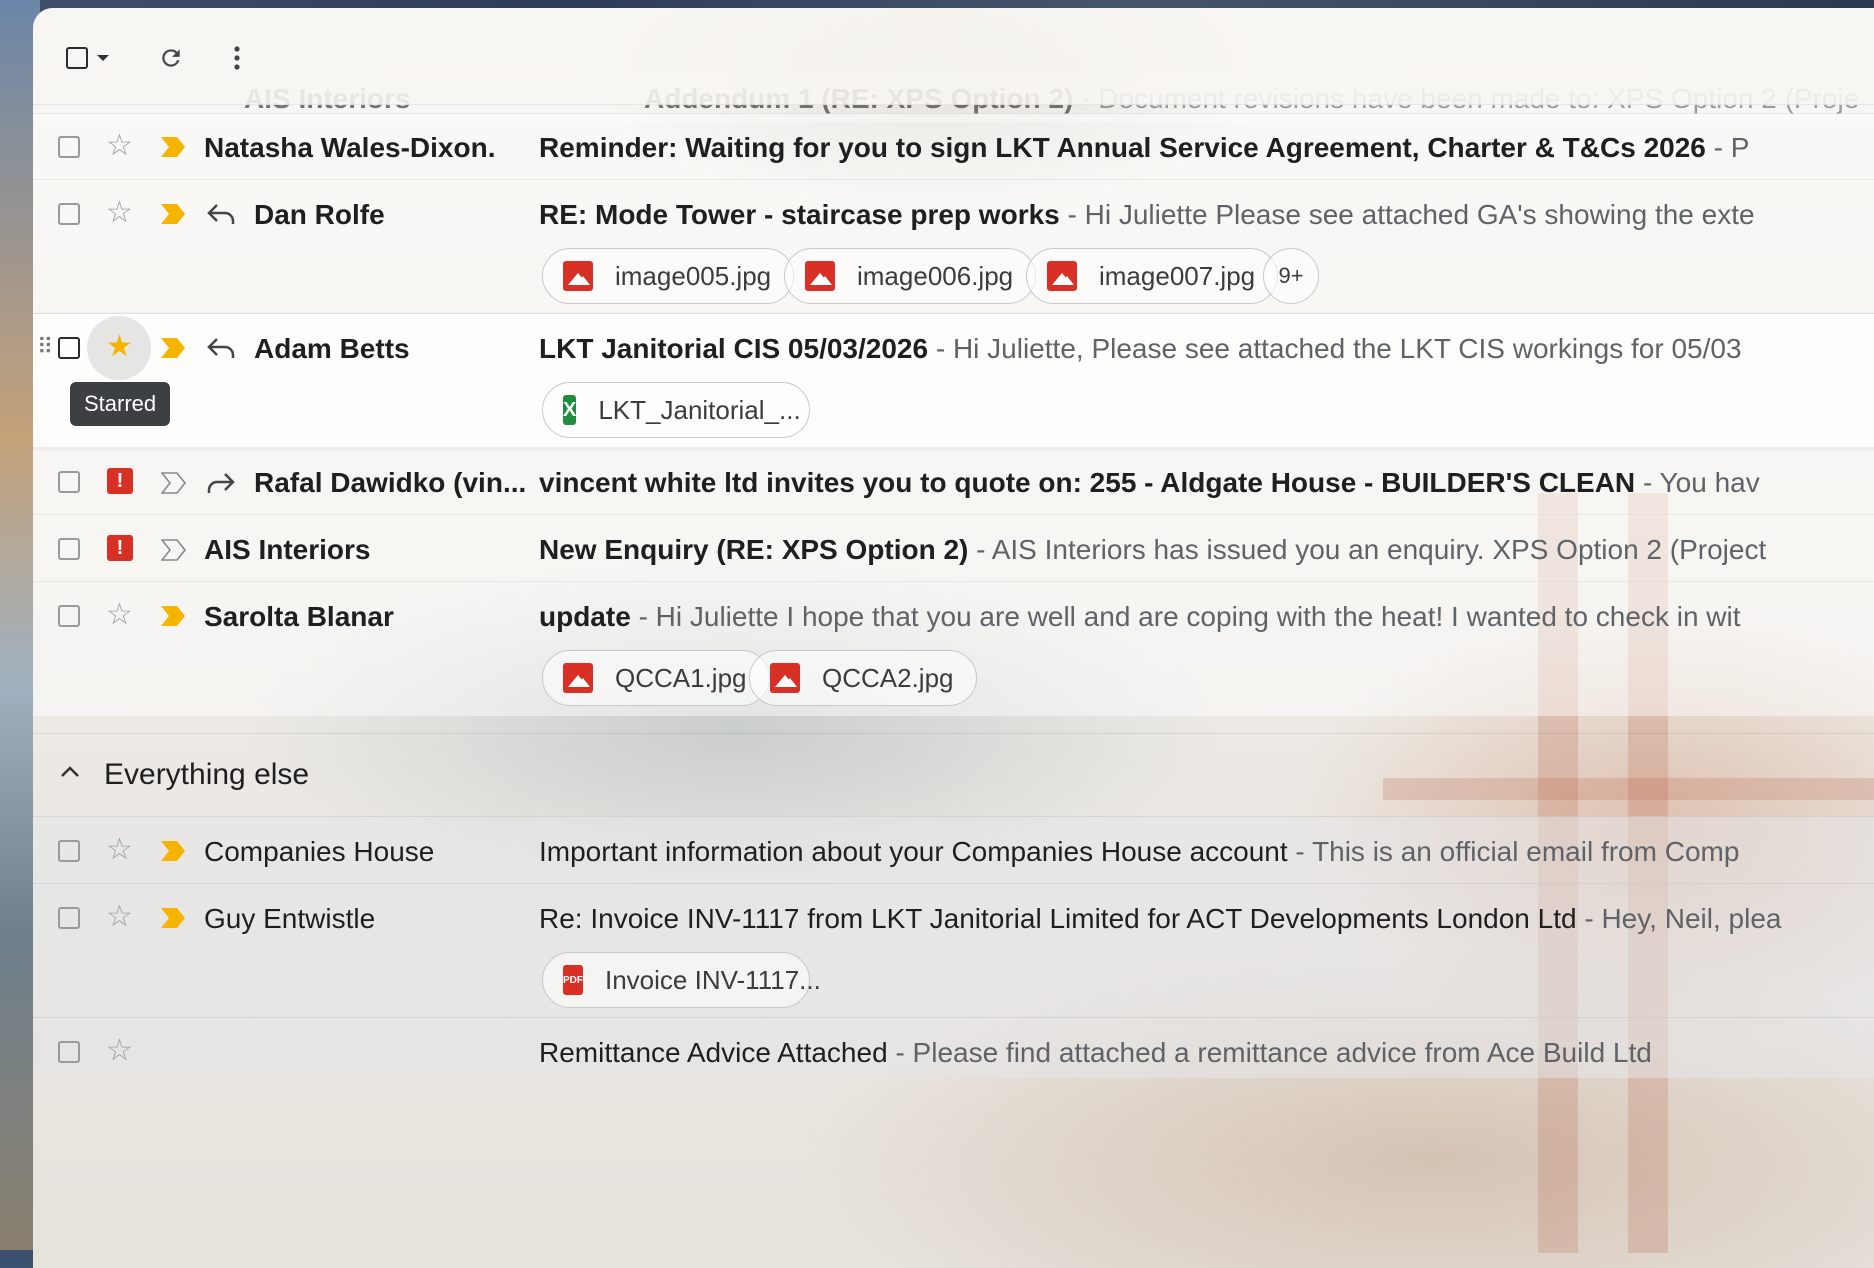 The height and width of the screenshot is (1268, 1874). What do you see at coordinates (70, 771) in the screenshot?
I see `chevron-up-icon` at bounding box center [70, 771].